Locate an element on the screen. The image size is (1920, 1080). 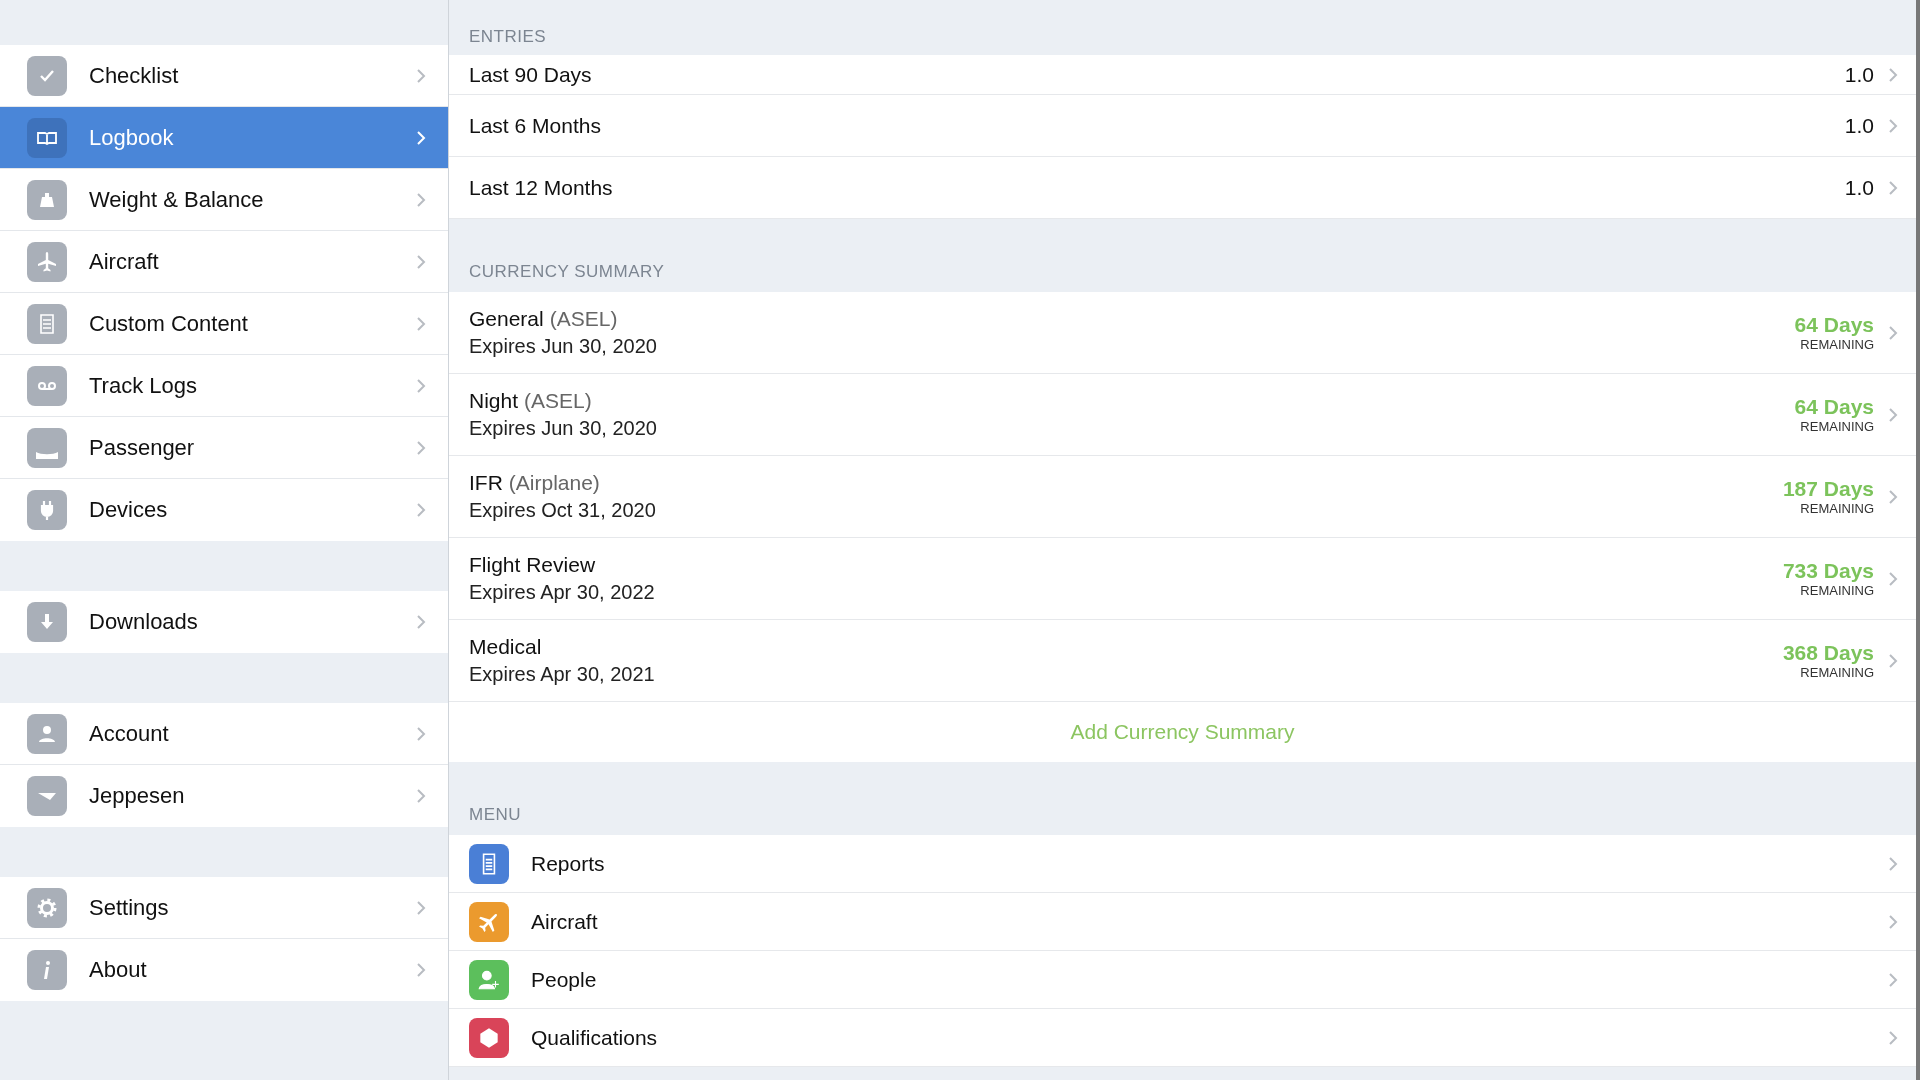
list-row: Last 90 Days 1.0 is located at coordinates (1182, 75).